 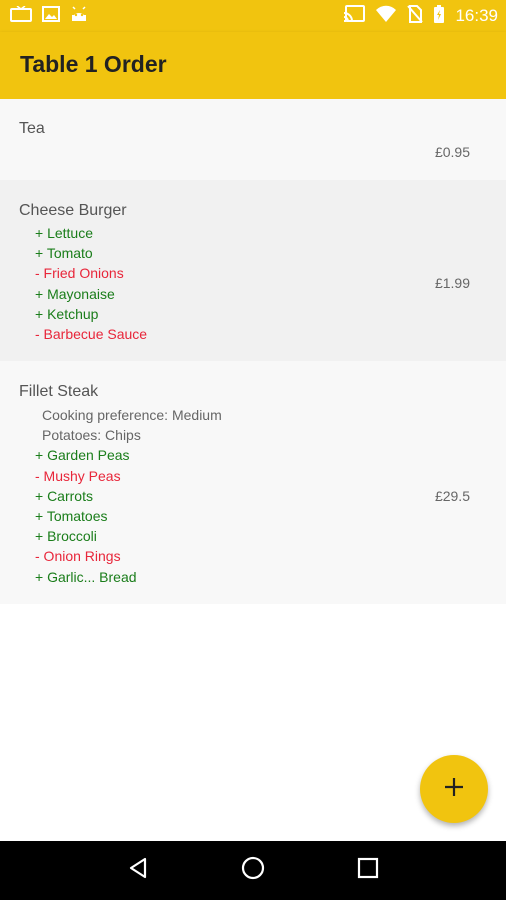 What do you see at coordinates (476, 15) in the screenshot?
I see `status-time: 16:39` at bounding box center [476, 15].